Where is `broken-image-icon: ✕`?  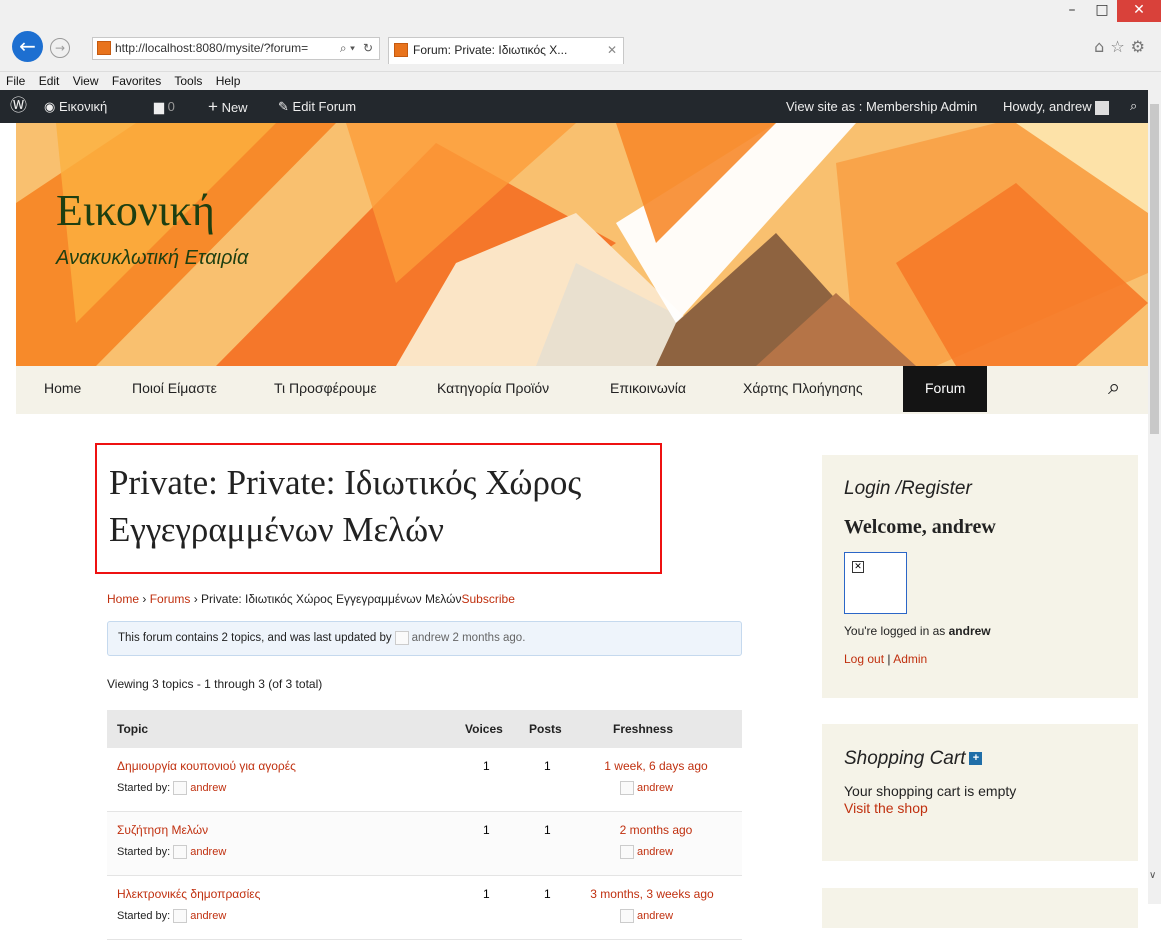
broken-image-icon: ✕ is located at coordinates (858, 567).